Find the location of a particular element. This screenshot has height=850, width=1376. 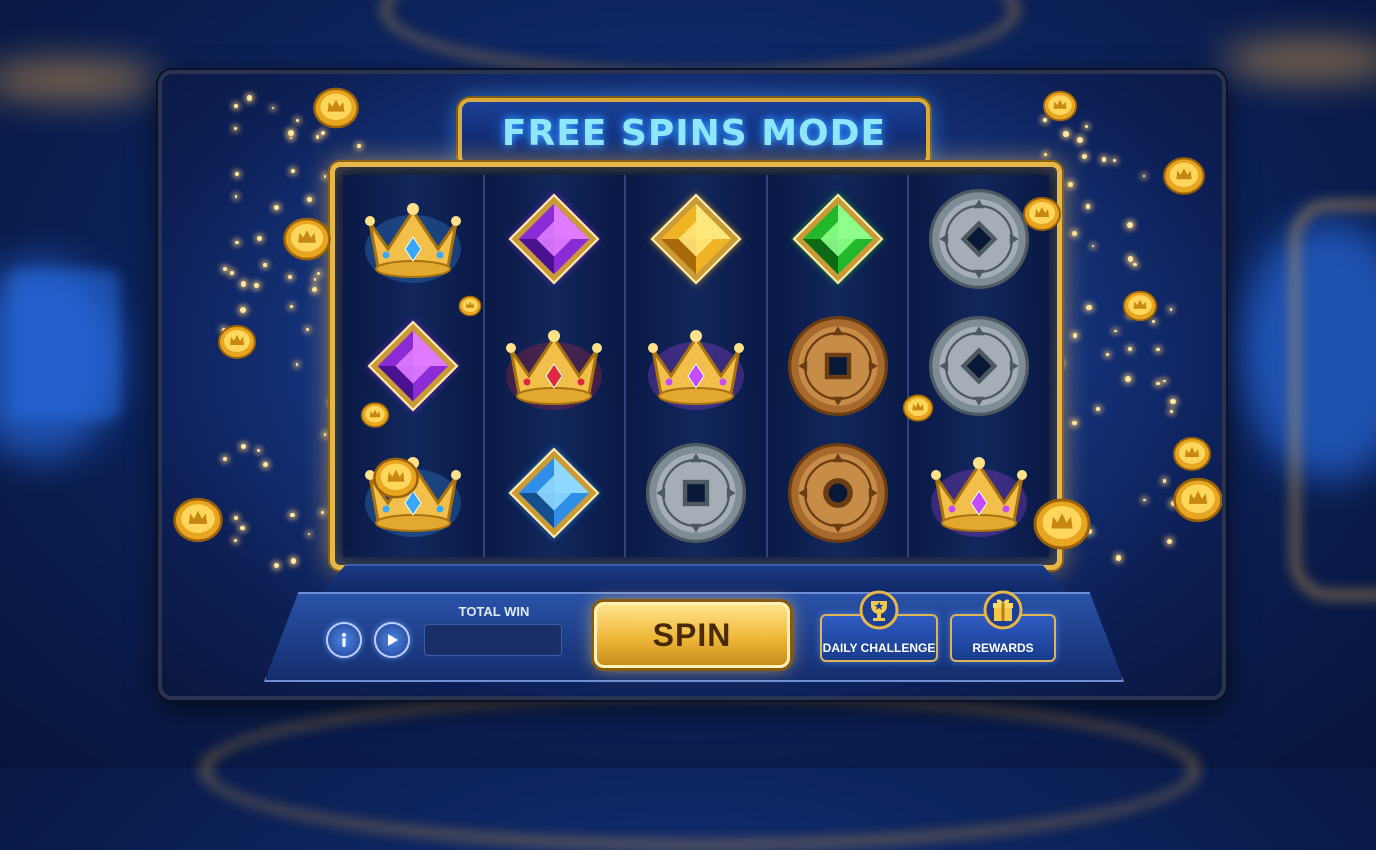

autoplay-button is located at coordinates (392, 640).